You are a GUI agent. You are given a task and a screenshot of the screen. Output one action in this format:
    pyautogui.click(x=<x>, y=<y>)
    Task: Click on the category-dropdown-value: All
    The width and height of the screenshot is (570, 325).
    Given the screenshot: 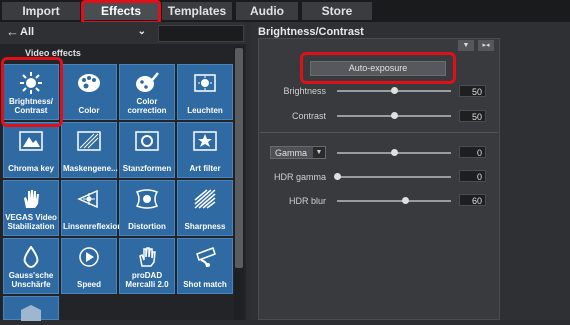 What is the action you would take?
    pyautogui.click(x=27, y=32)
    